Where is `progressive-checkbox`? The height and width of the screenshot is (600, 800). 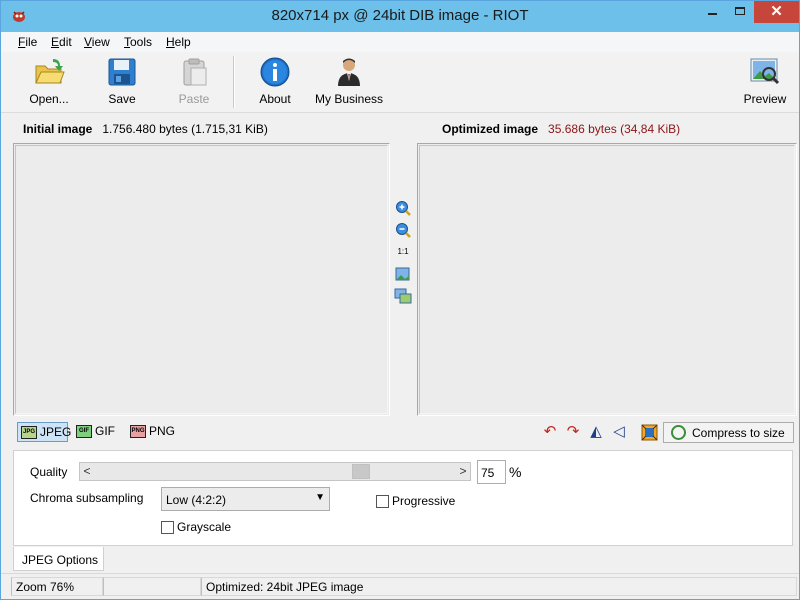
progressive-checkbox is located at coordinates (382, 501).